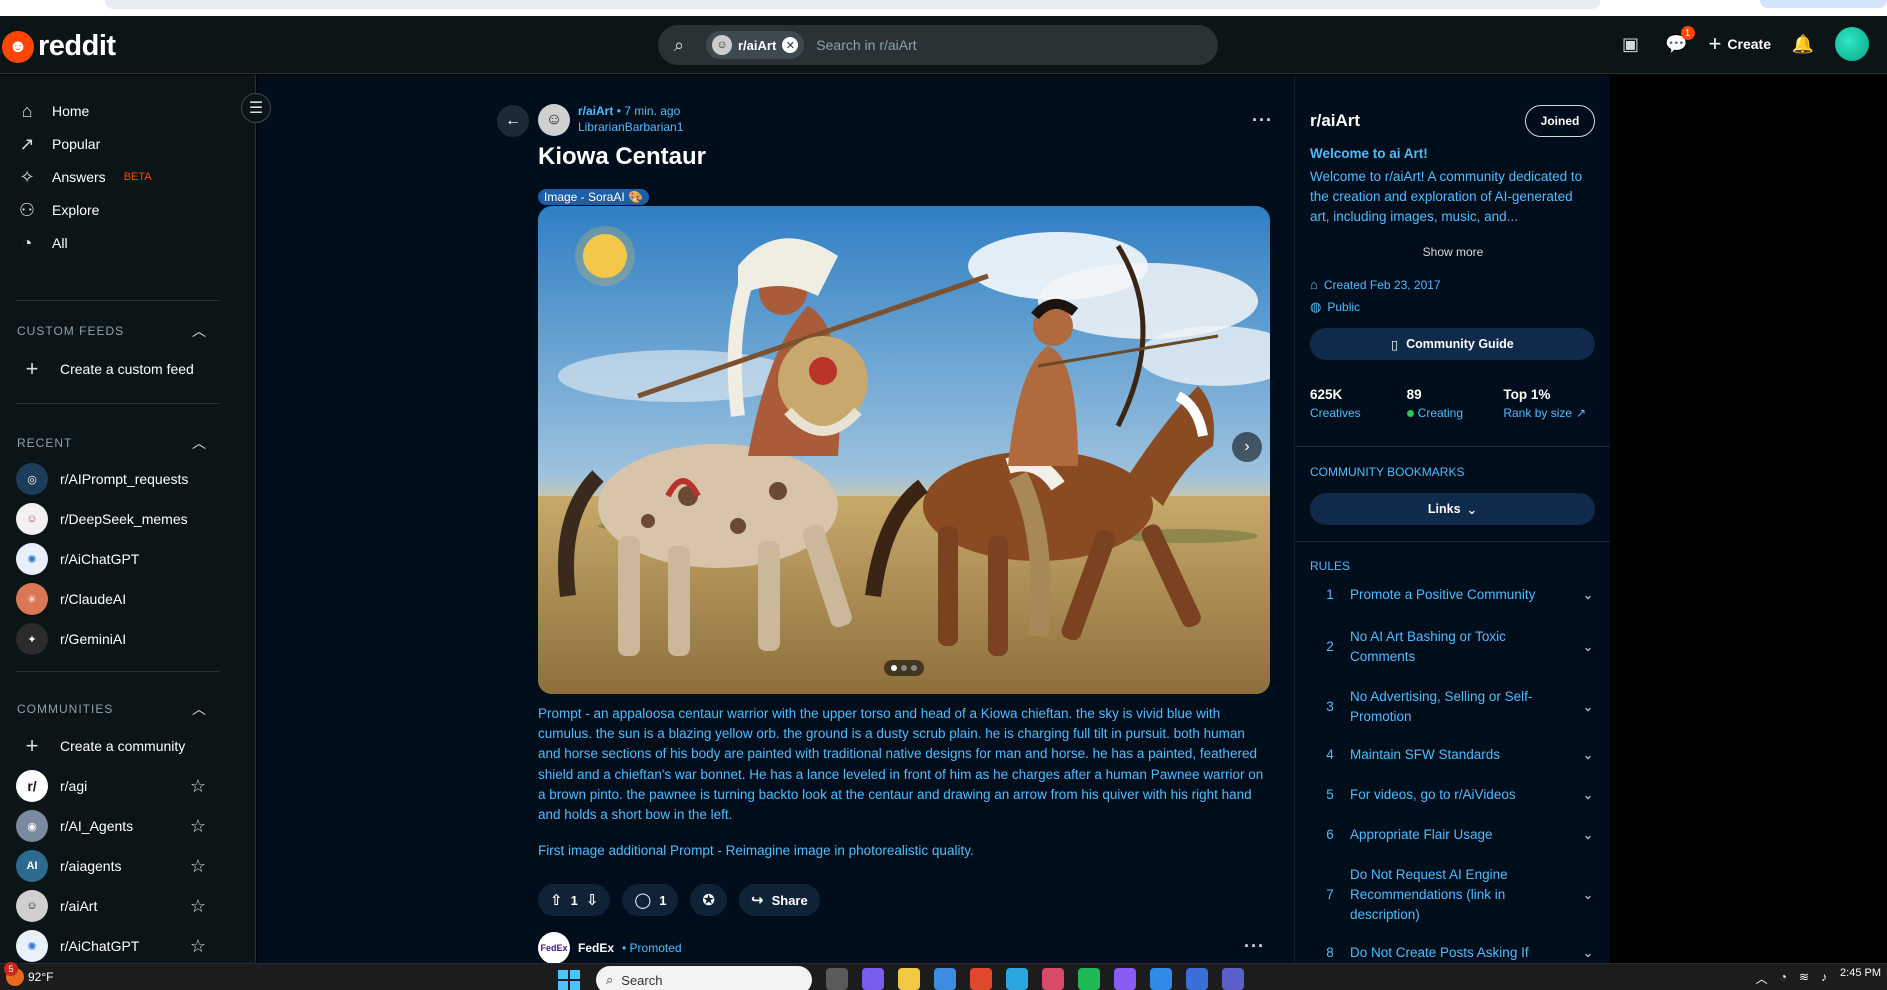 Image resolution: width=1887 pixels, height=990 pixels. Describe the element at coordinates (111, 369) in the screenshot. I see `create-custom-feed: + Create a custom feed` at that location.